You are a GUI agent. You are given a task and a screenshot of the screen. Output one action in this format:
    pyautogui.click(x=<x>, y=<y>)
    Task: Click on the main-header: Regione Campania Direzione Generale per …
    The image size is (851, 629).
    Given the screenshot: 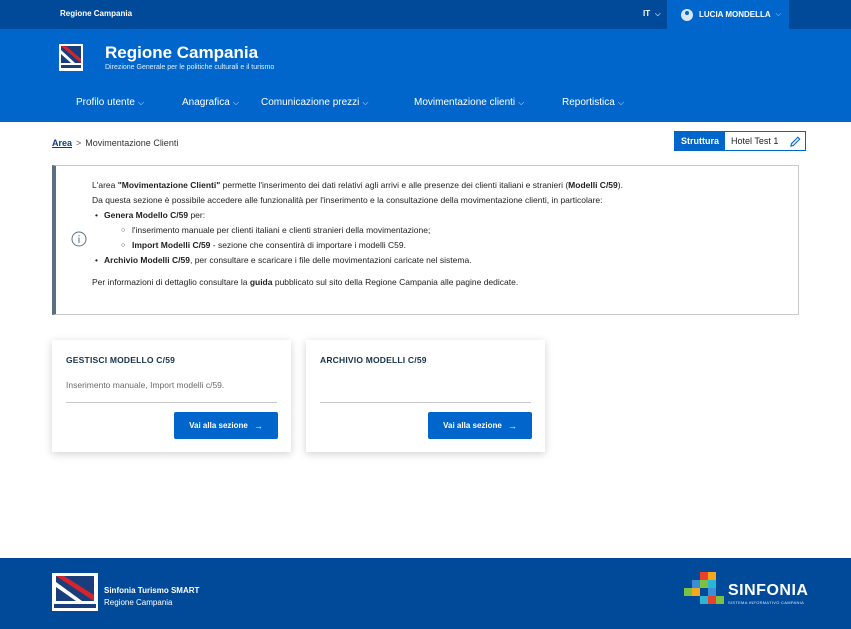 What is the action you would take?
    pyautogui.click(x=425, y=75)
    